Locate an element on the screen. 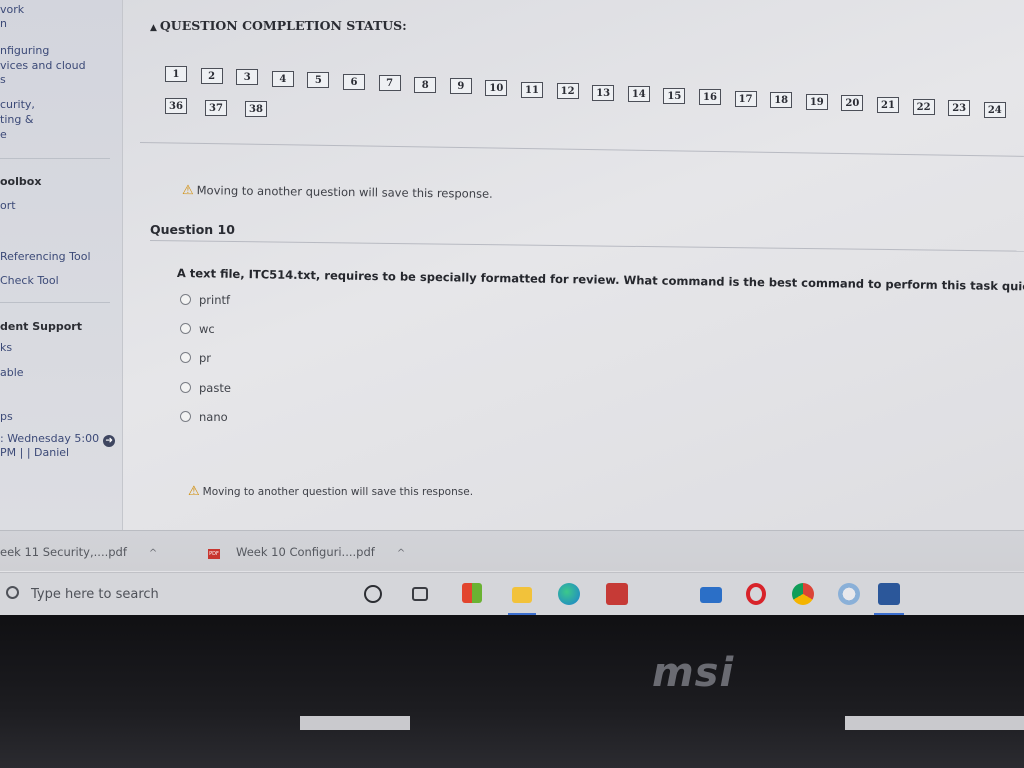 Image resolution: width=1024 pixels, height=768 pixels. store-icon is located at coordinates (472, 593).